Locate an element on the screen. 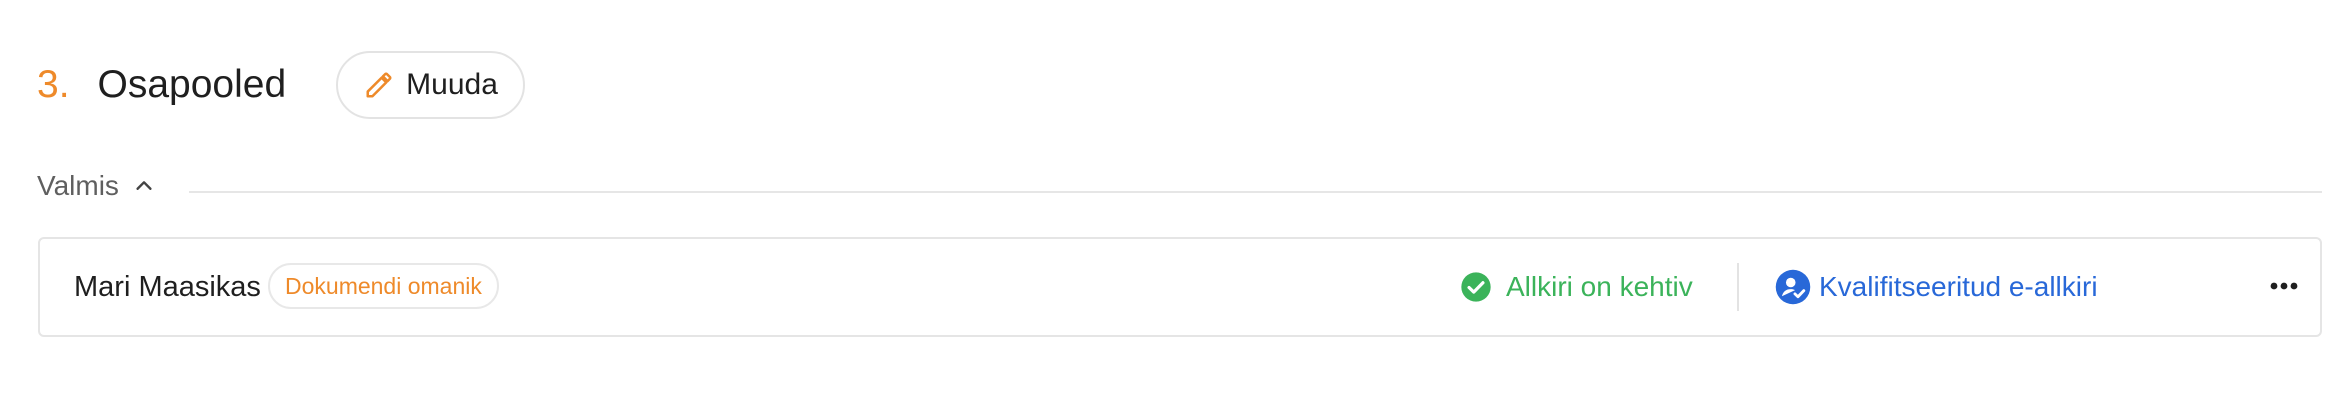  pencil-icon is located at coordinates (379, 85).